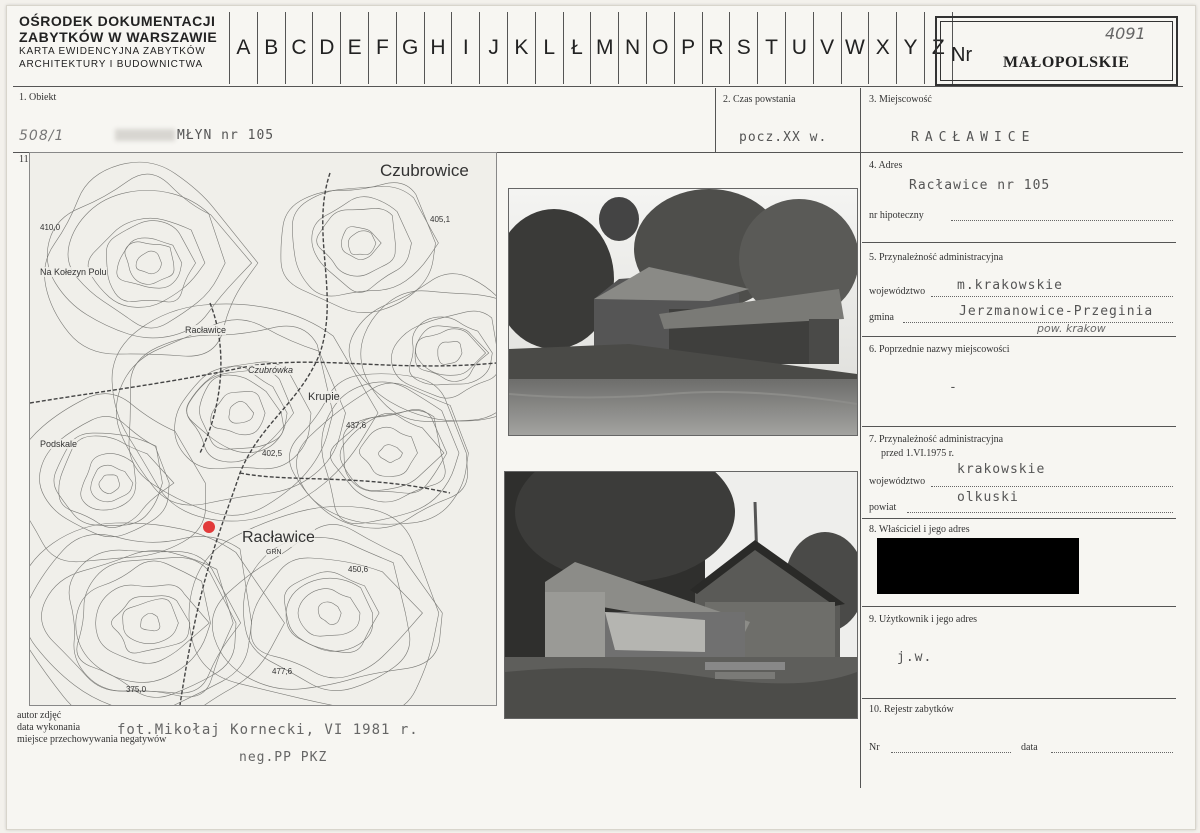 Image resolution: width=1200 pixels, height=833 pixels. Describe the element at coordinates (440, 219) in the screenshot. I see `map-point-405: 405,1` at that location.